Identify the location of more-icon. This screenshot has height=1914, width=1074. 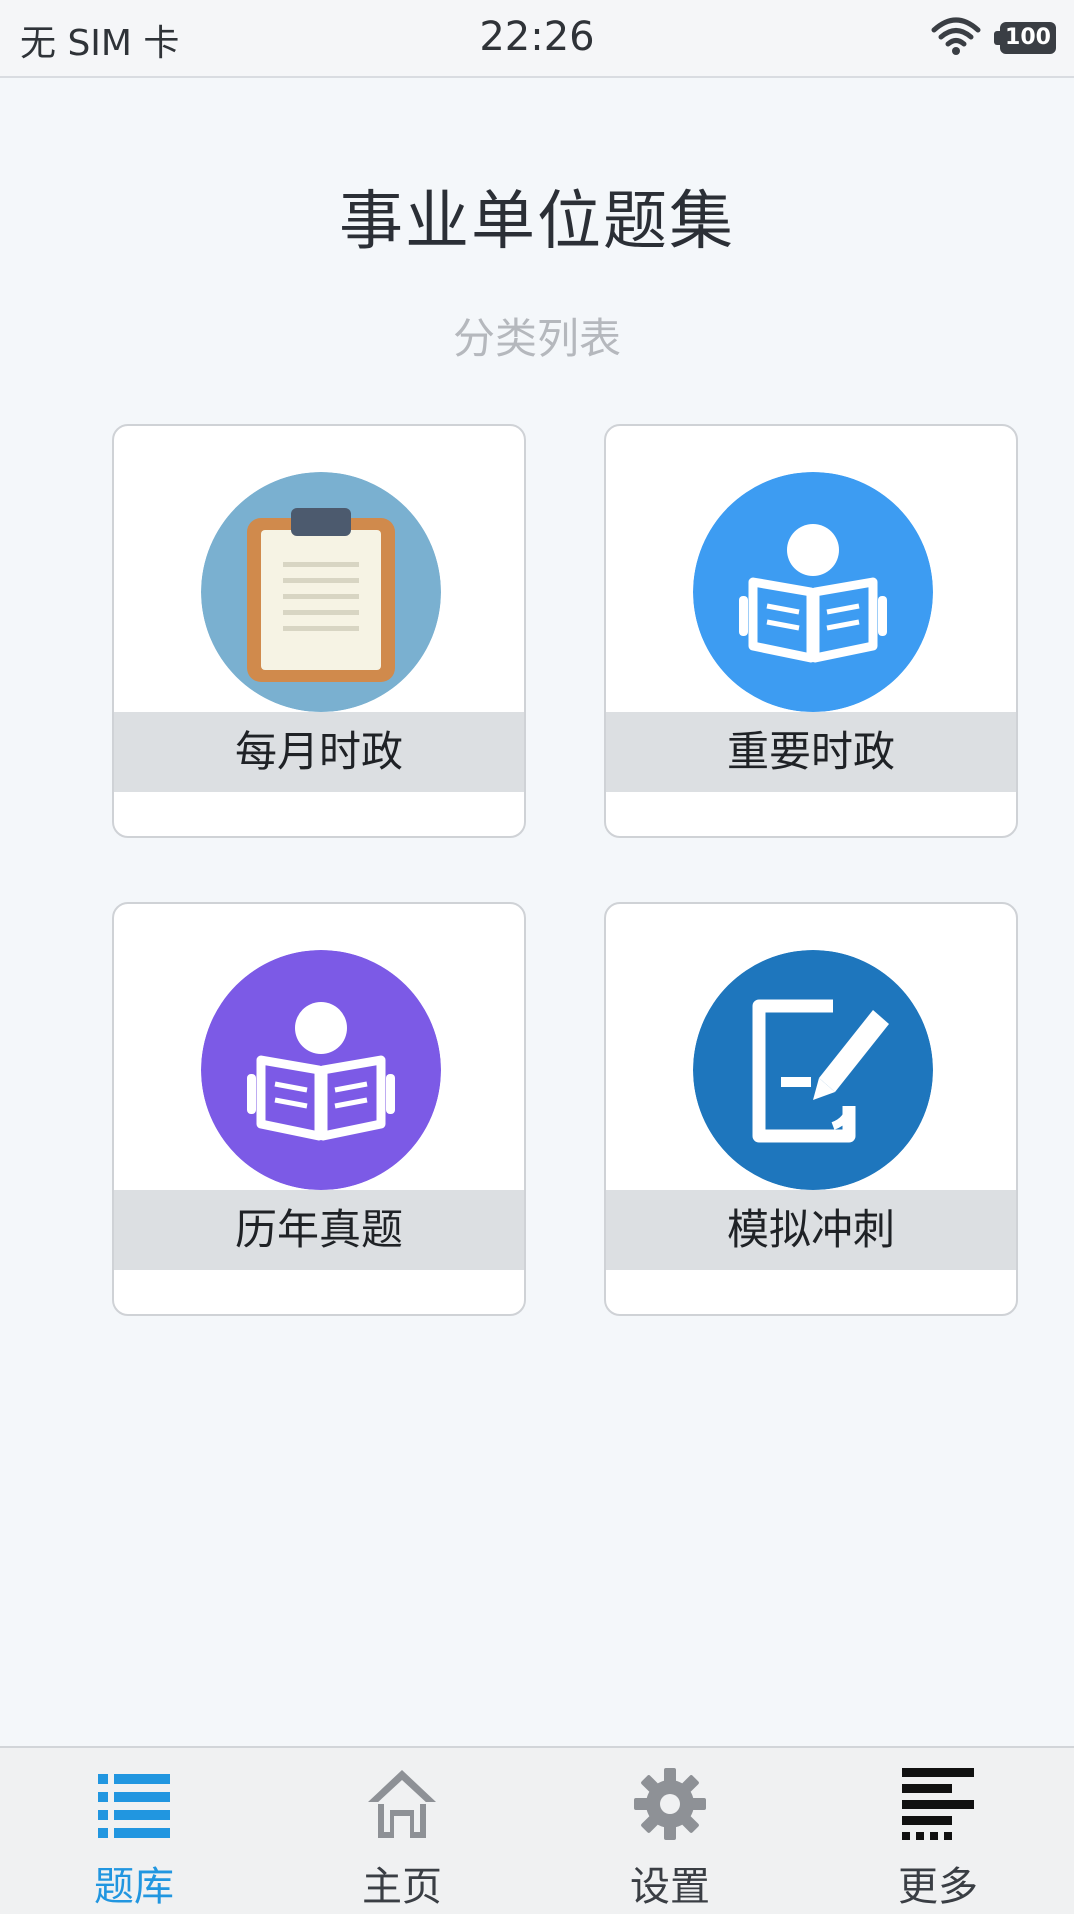
(938, 1804).